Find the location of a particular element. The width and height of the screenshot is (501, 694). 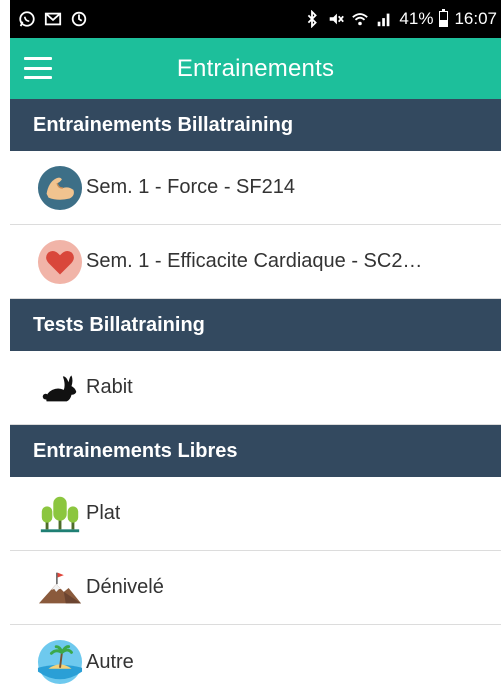

clock: 16:07 is located at coordinates (475, 18).